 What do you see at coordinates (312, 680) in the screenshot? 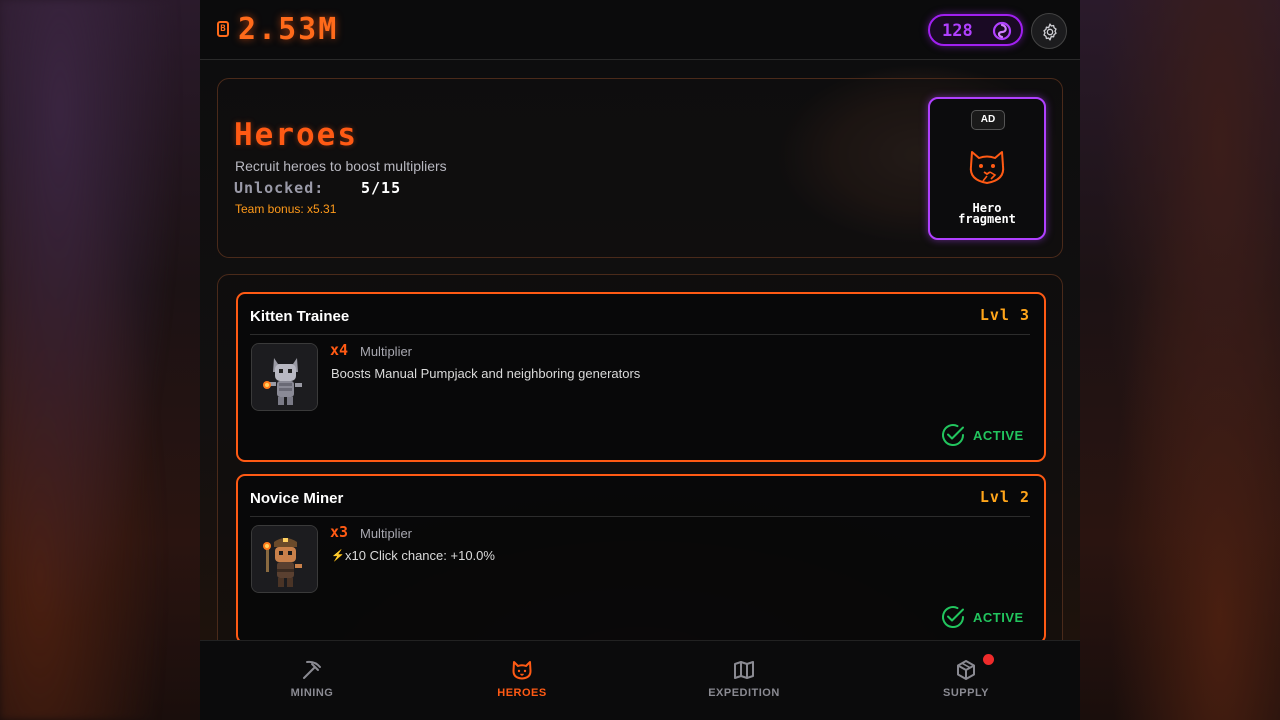
I see `nav-tab-mining: MINING` at bounding box center [312, 680].